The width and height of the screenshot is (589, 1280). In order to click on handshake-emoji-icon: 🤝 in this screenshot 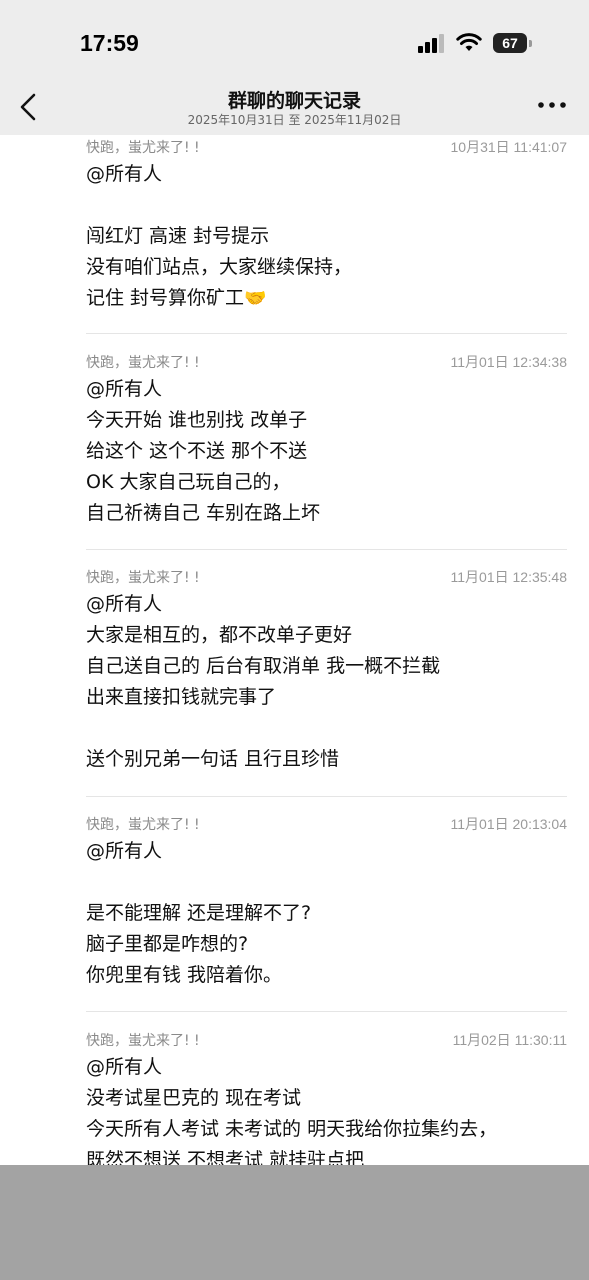, I will do `click(255, 298)`.